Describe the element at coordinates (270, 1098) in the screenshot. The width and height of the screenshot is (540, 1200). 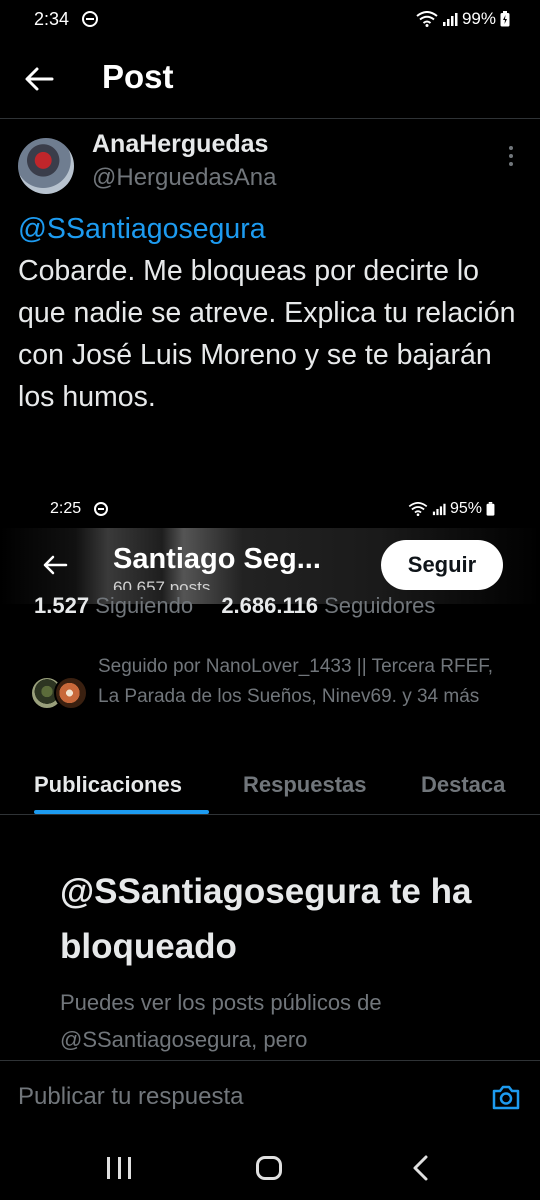
I see `reply-composer: Publicar tu respuesta` at that location.